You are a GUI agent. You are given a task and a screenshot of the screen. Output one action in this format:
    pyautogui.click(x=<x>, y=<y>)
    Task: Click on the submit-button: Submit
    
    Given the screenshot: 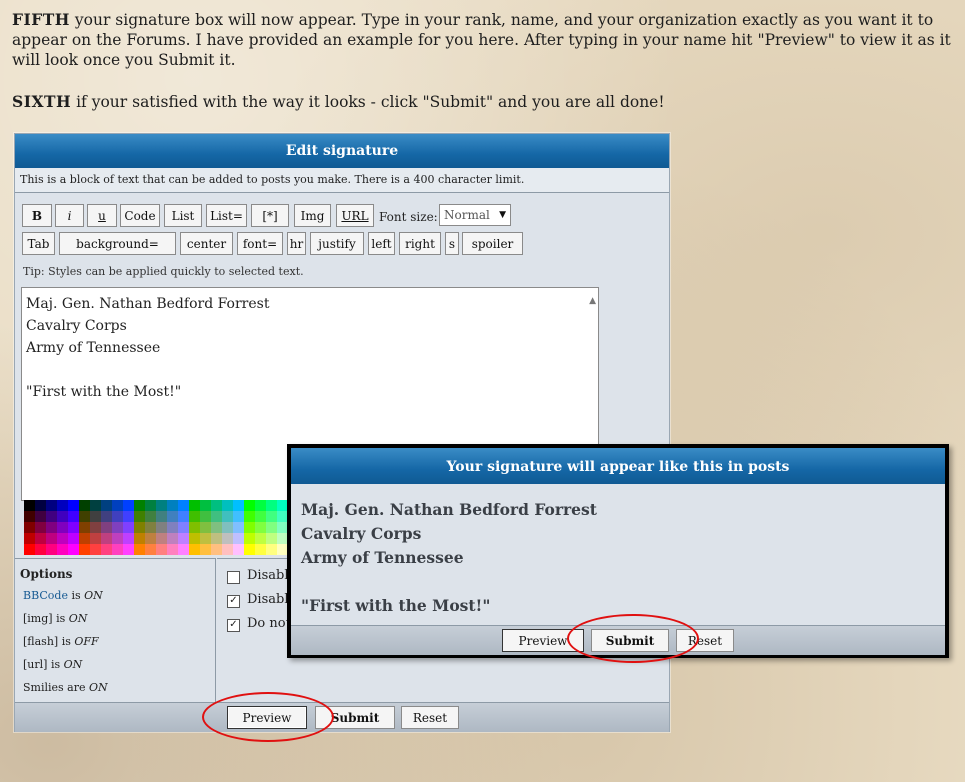 What is the action you would take?
    pyautogui.click(x=355, y=717)
    